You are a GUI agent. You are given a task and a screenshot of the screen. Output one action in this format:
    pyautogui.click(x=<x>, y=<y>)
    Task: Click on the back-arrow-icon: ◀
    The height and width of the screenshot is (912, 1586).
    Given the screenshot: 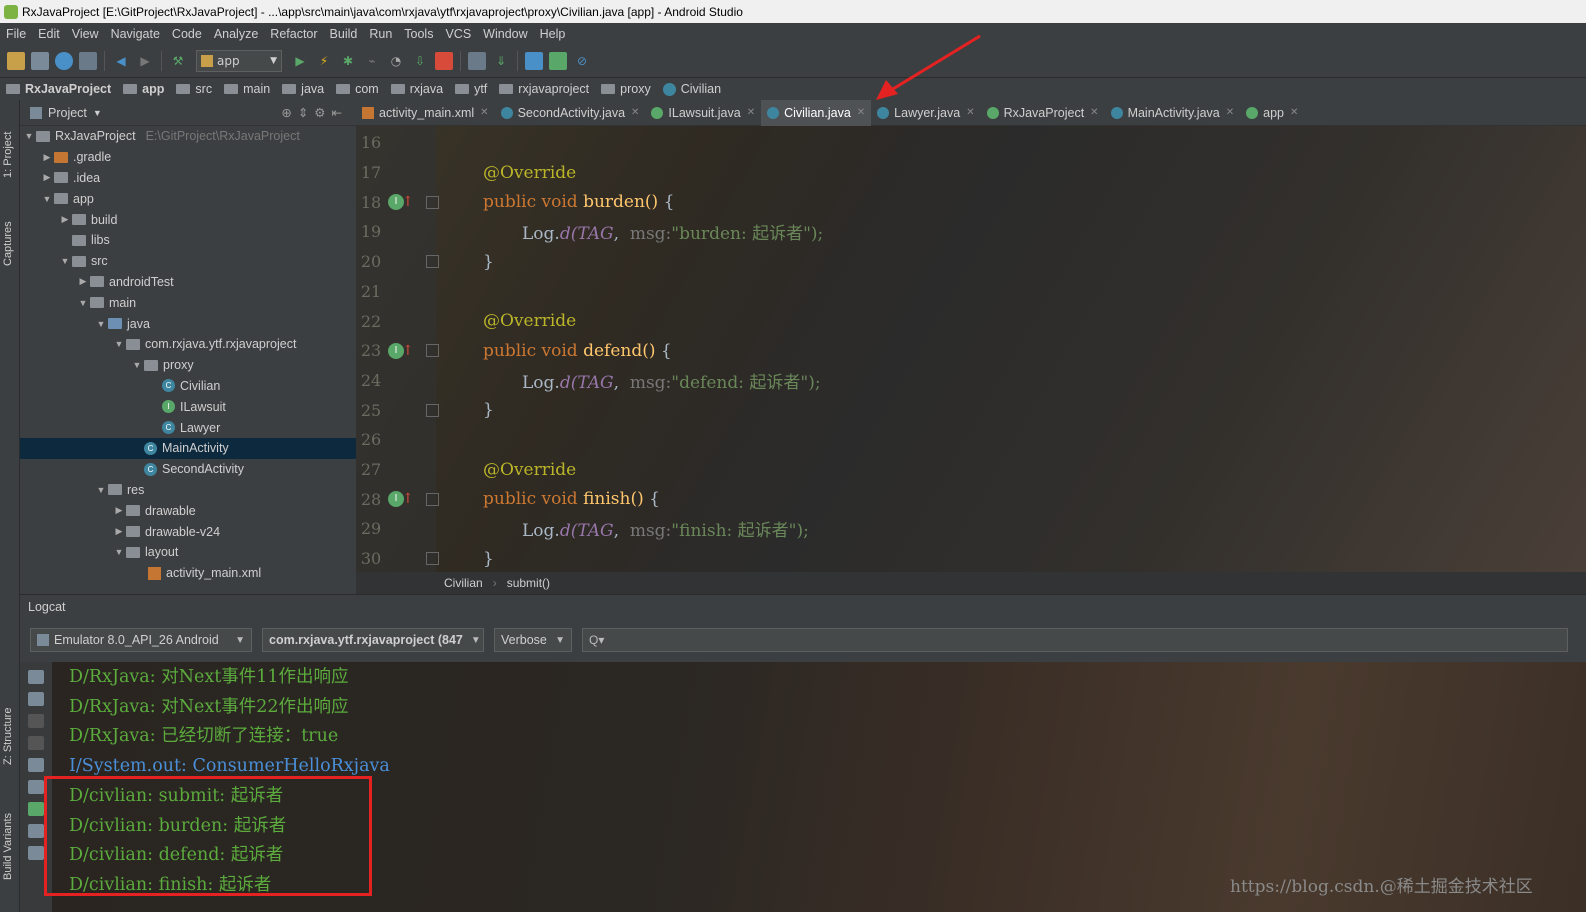 What is the action you would take?
    pyautogui.click(x=121, y=61)
    